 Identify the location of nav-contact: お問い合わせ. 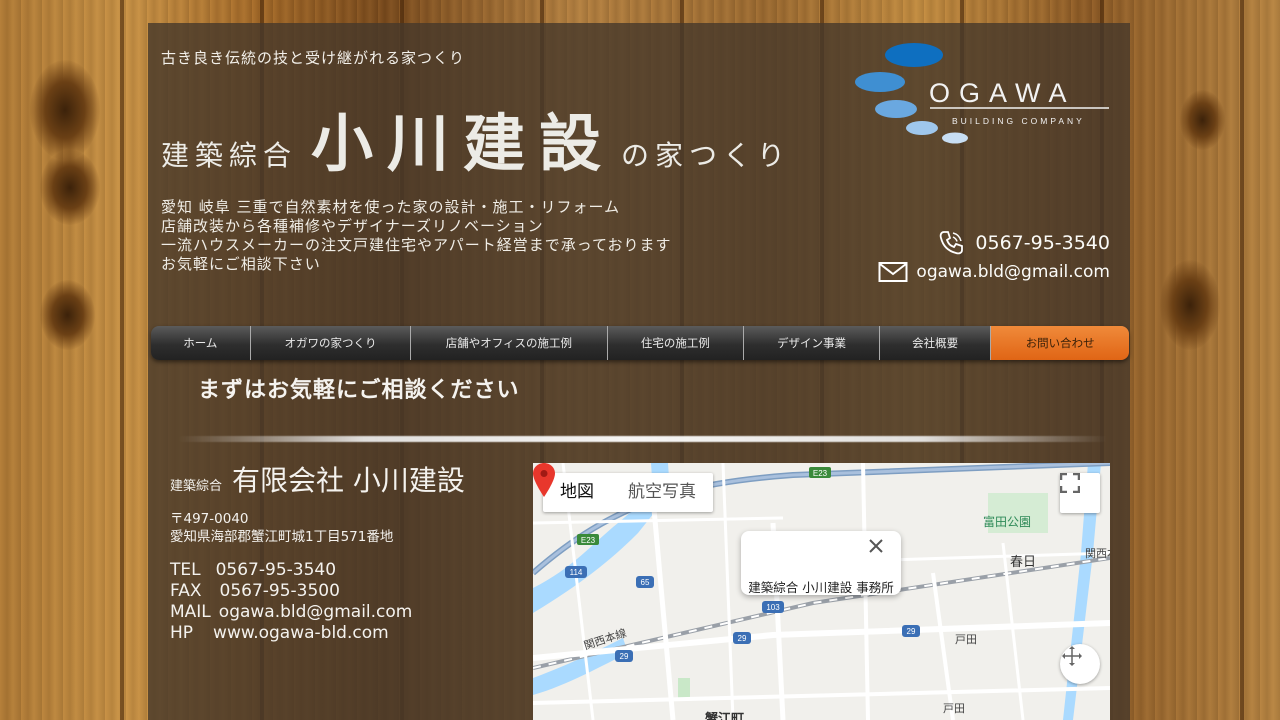
(1060, 343).